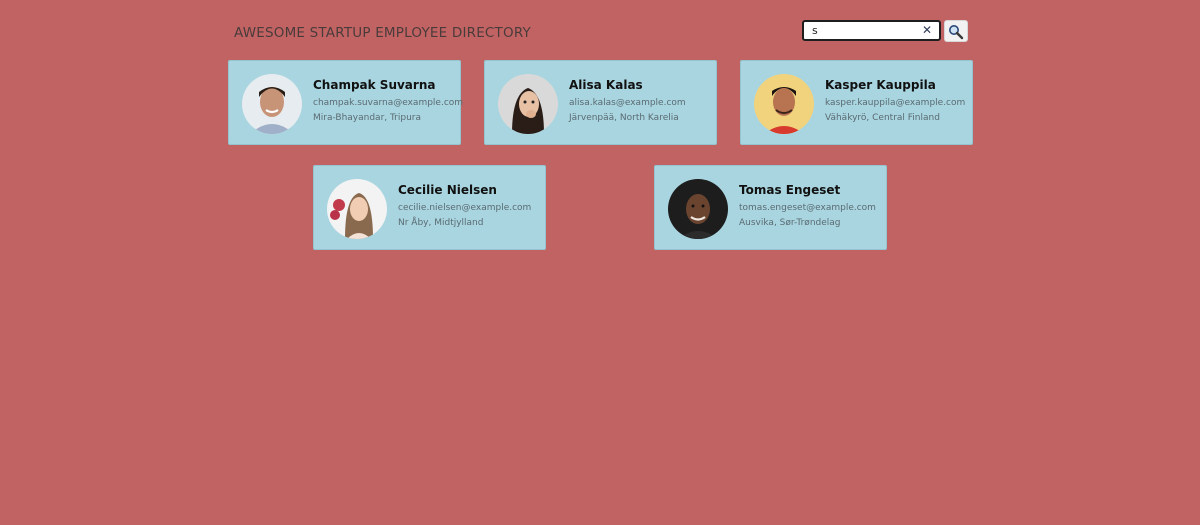 The image size is (1200, 525). What do you see at coordinates (382, 33) in the screenshot?
I see `page-title: AWESOME STARTUP EMPLOYEE DIRECTORY` at bounding box center [382, 33].